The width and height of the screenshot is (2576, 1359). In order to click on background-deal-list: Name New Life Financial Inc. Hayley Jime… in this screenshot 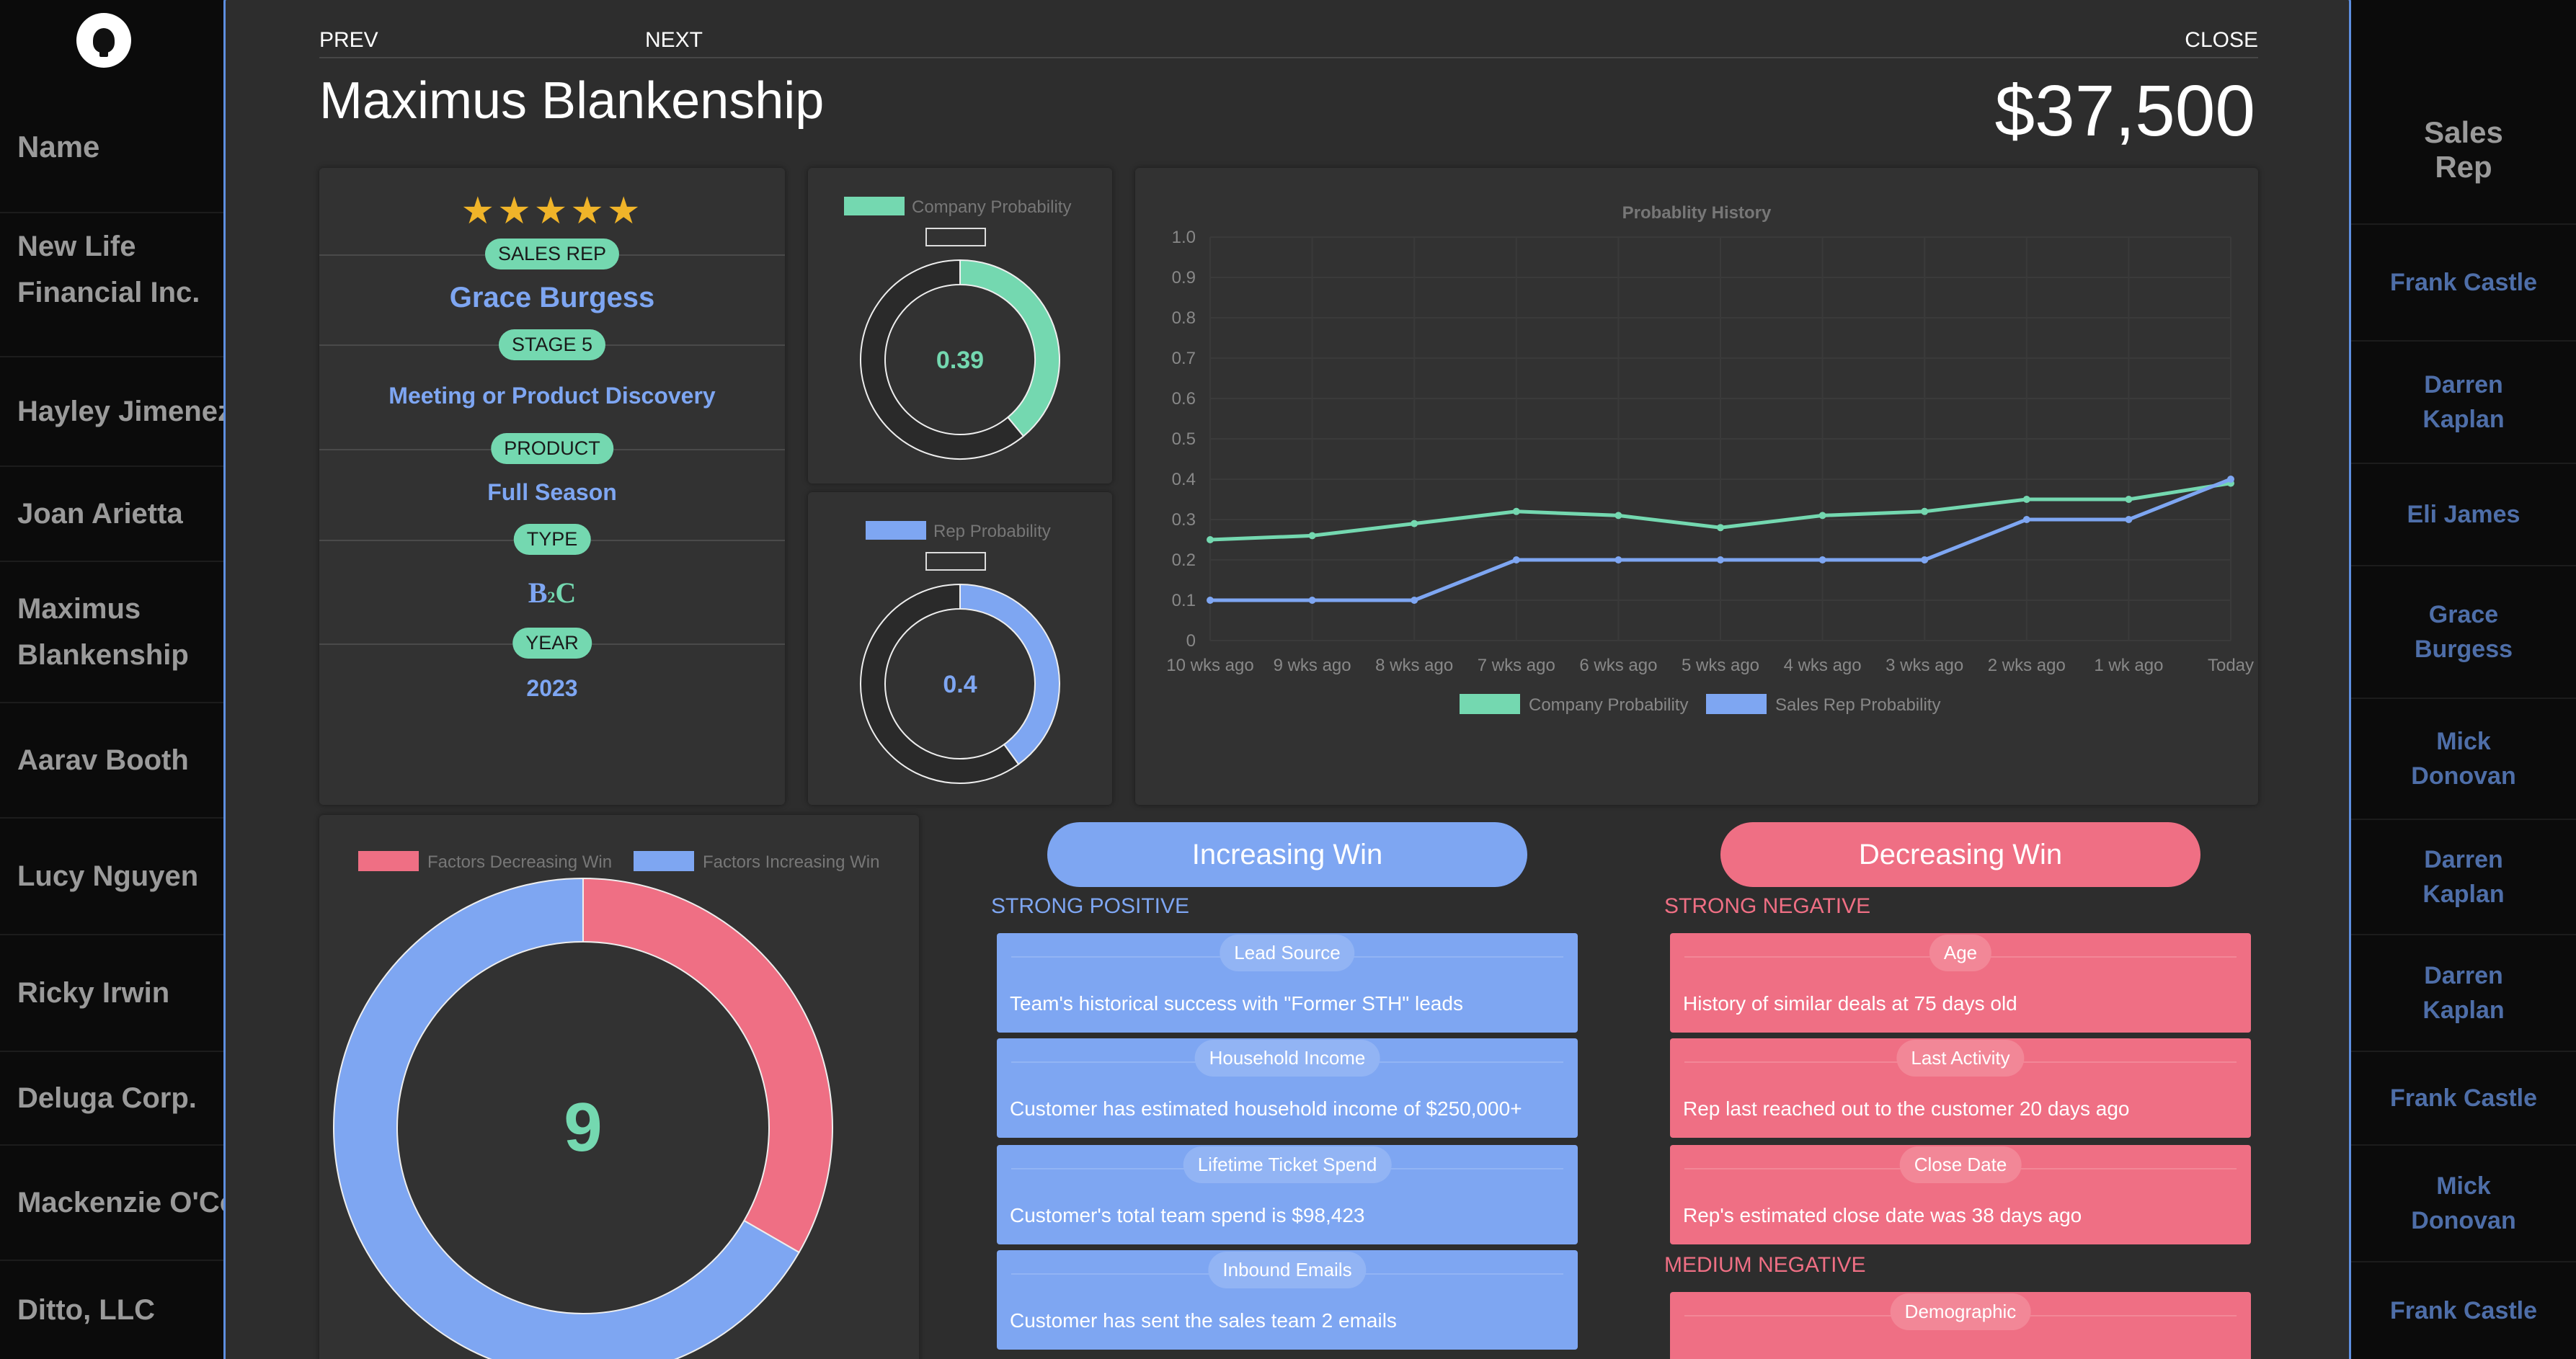, I will do `click(111, 679)`.